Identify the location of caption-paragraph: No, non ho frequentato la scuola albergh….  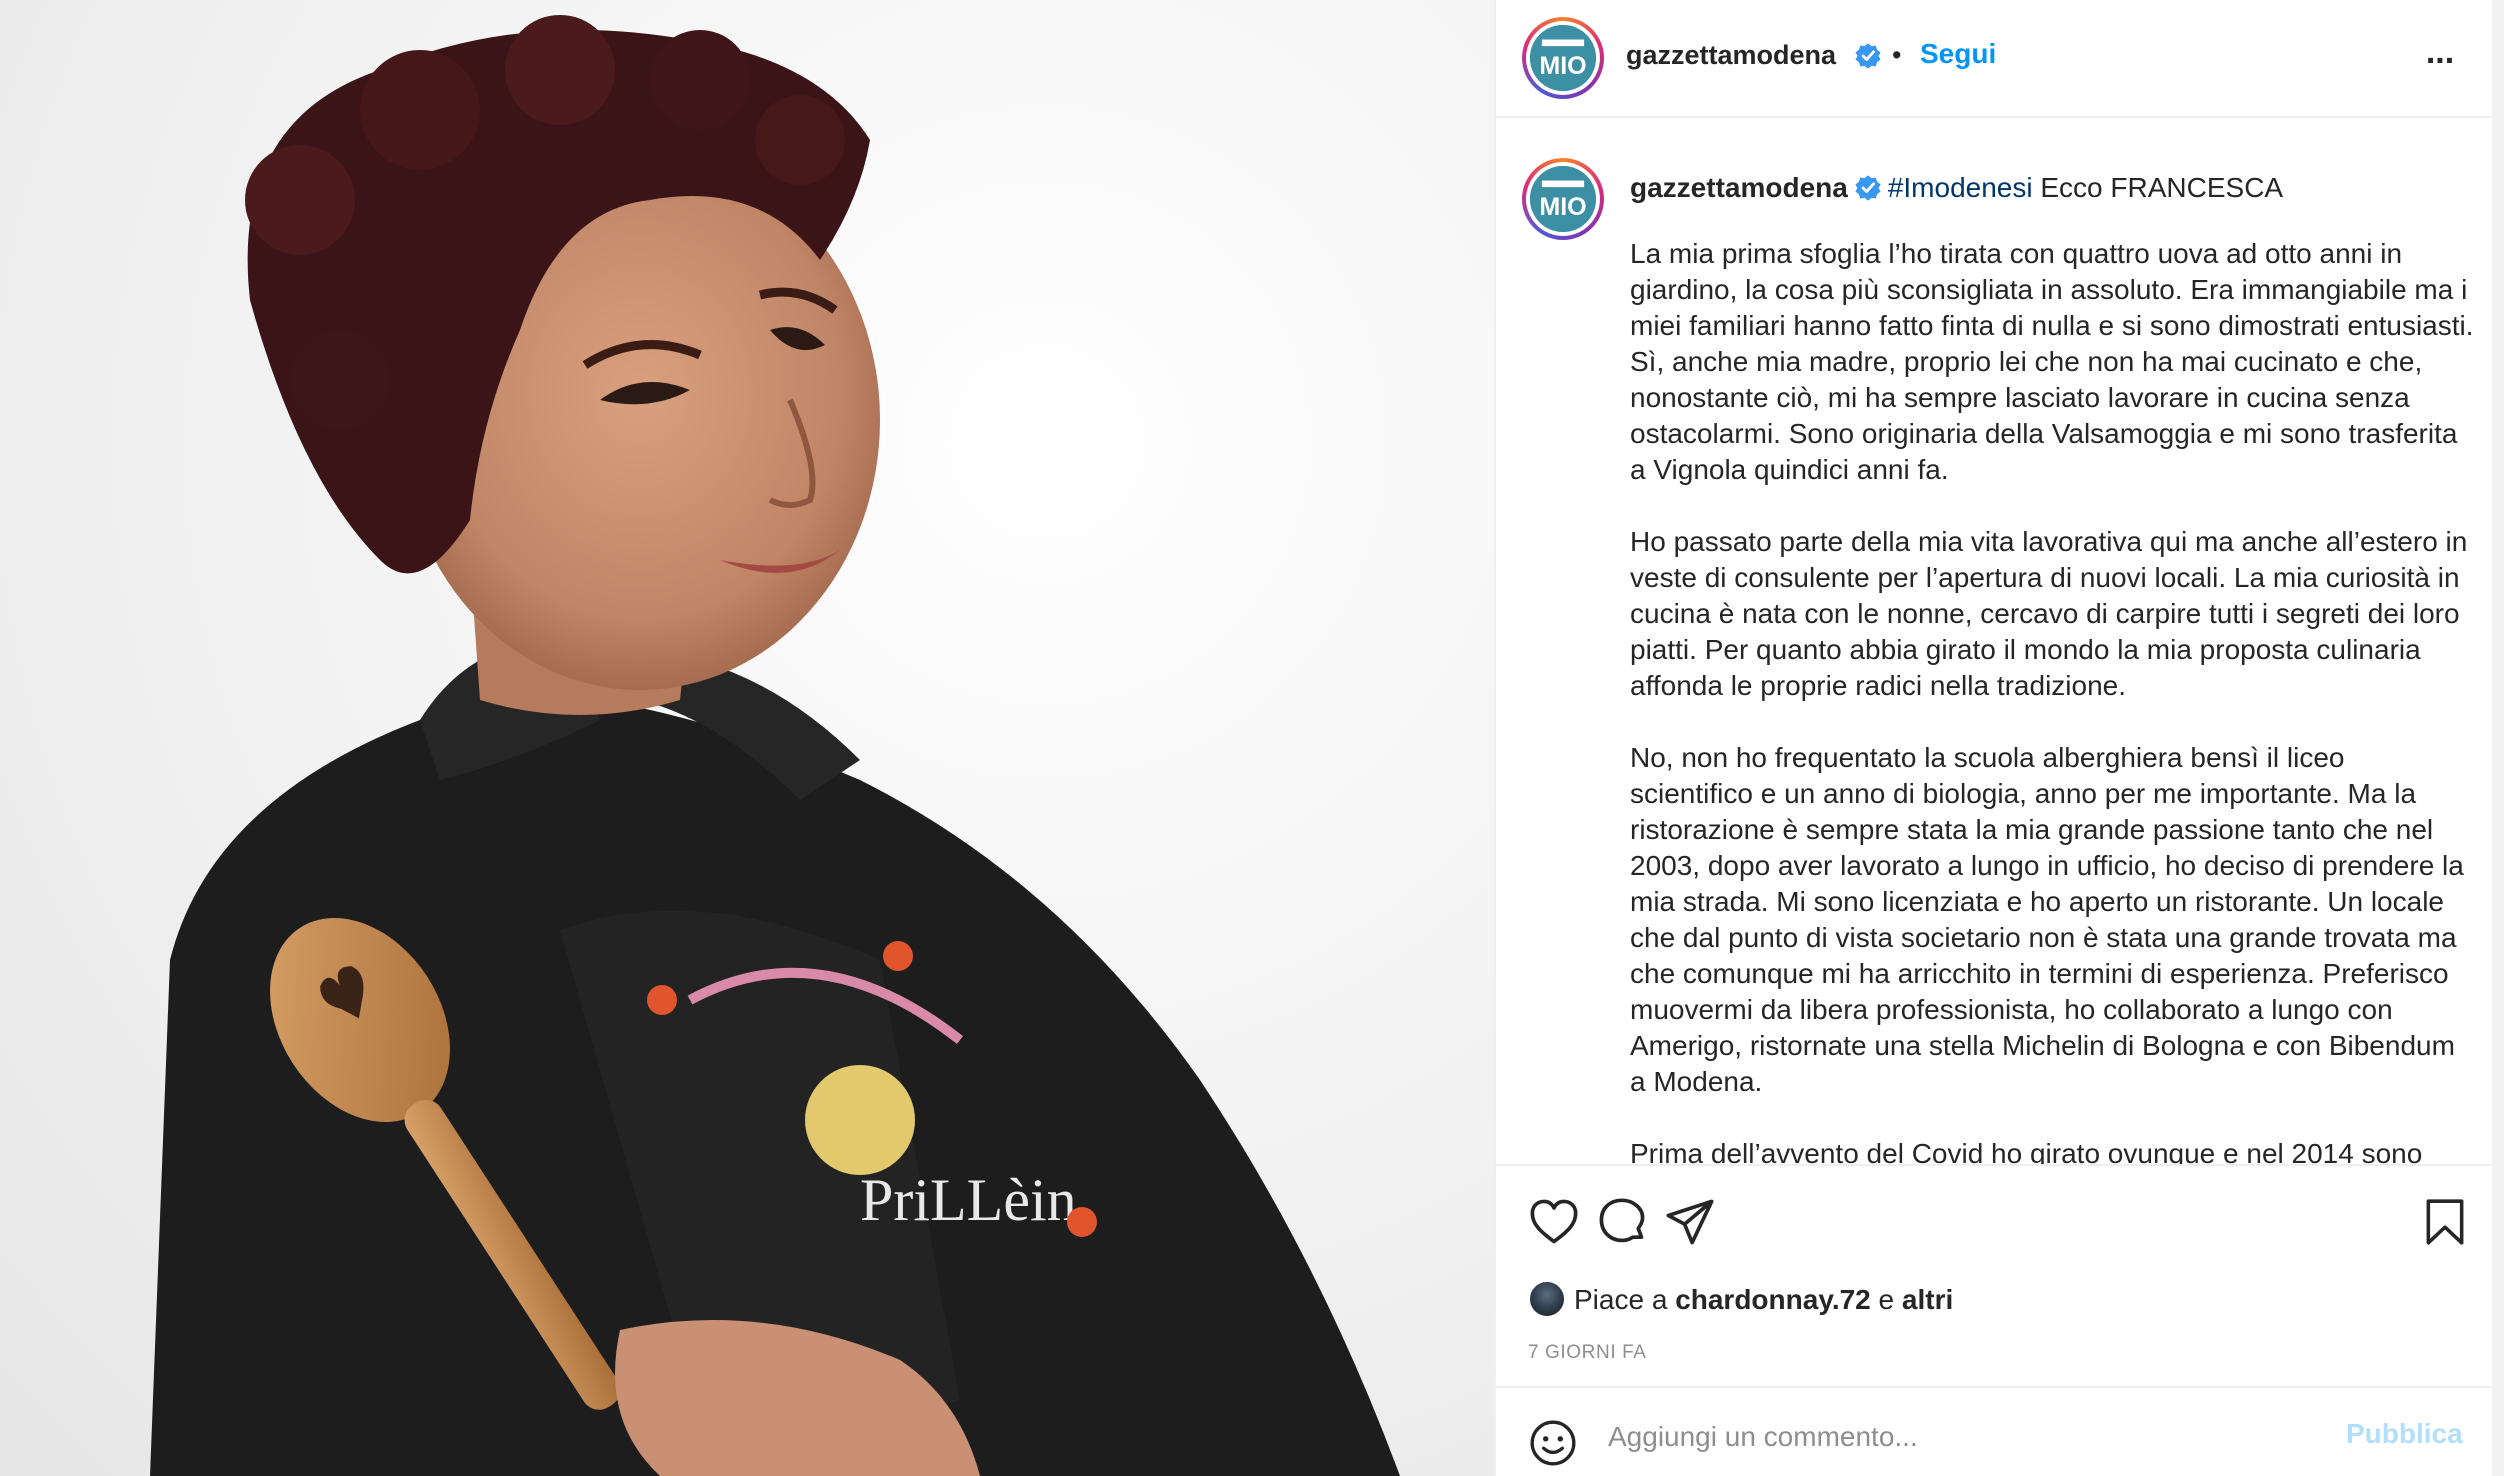
(2047, 919).